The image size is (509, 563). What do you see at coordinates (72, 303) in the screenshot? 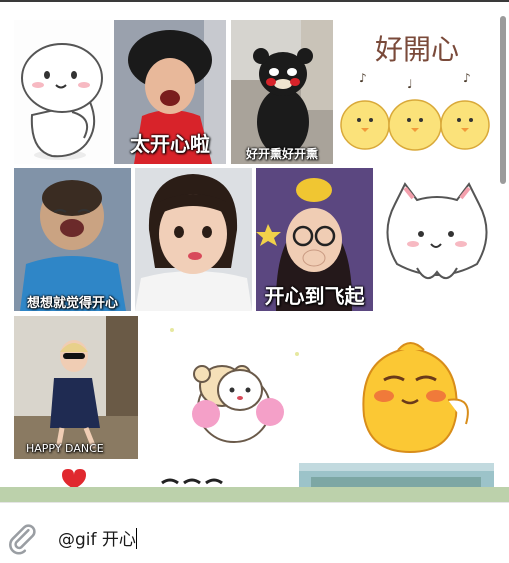
I see `gif-caption: 想想就觉得开心` at bounding box center [72, 303].